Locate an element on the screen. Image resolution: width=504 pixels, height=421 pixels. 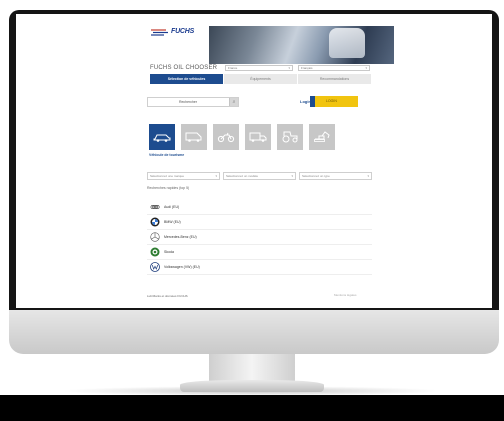
skoda-logo-icon is located at coordinates (155, 252).